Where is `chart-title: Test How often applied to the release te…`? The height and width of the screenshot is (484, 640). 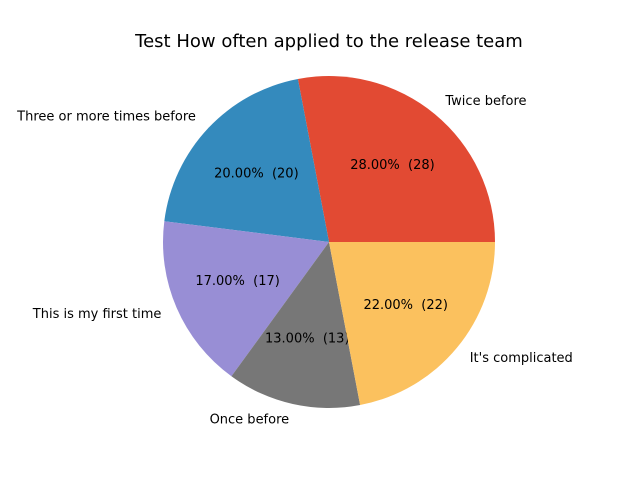
chart-title: Test How often applied to the release te… is located at coordinates (329, 41).